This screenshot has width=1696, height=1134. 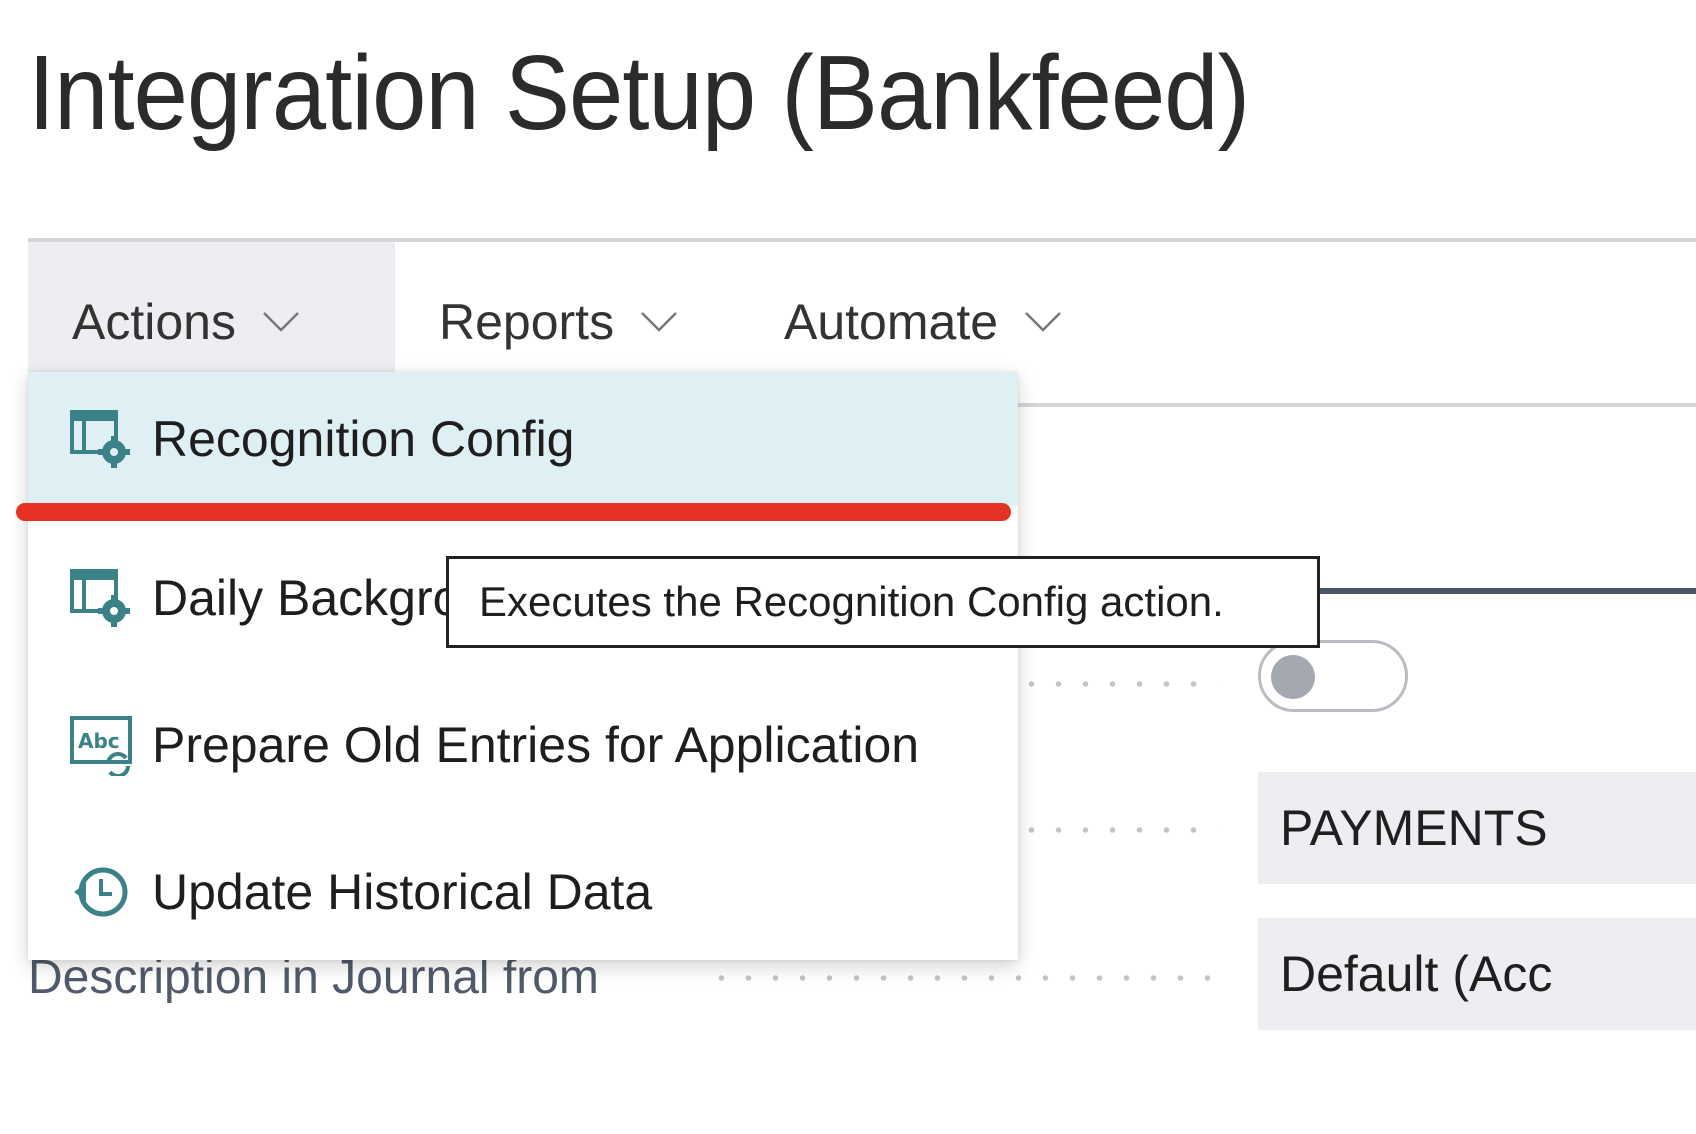 I want to click on description-field: Default (Acc, so click(x=1477, y=974).